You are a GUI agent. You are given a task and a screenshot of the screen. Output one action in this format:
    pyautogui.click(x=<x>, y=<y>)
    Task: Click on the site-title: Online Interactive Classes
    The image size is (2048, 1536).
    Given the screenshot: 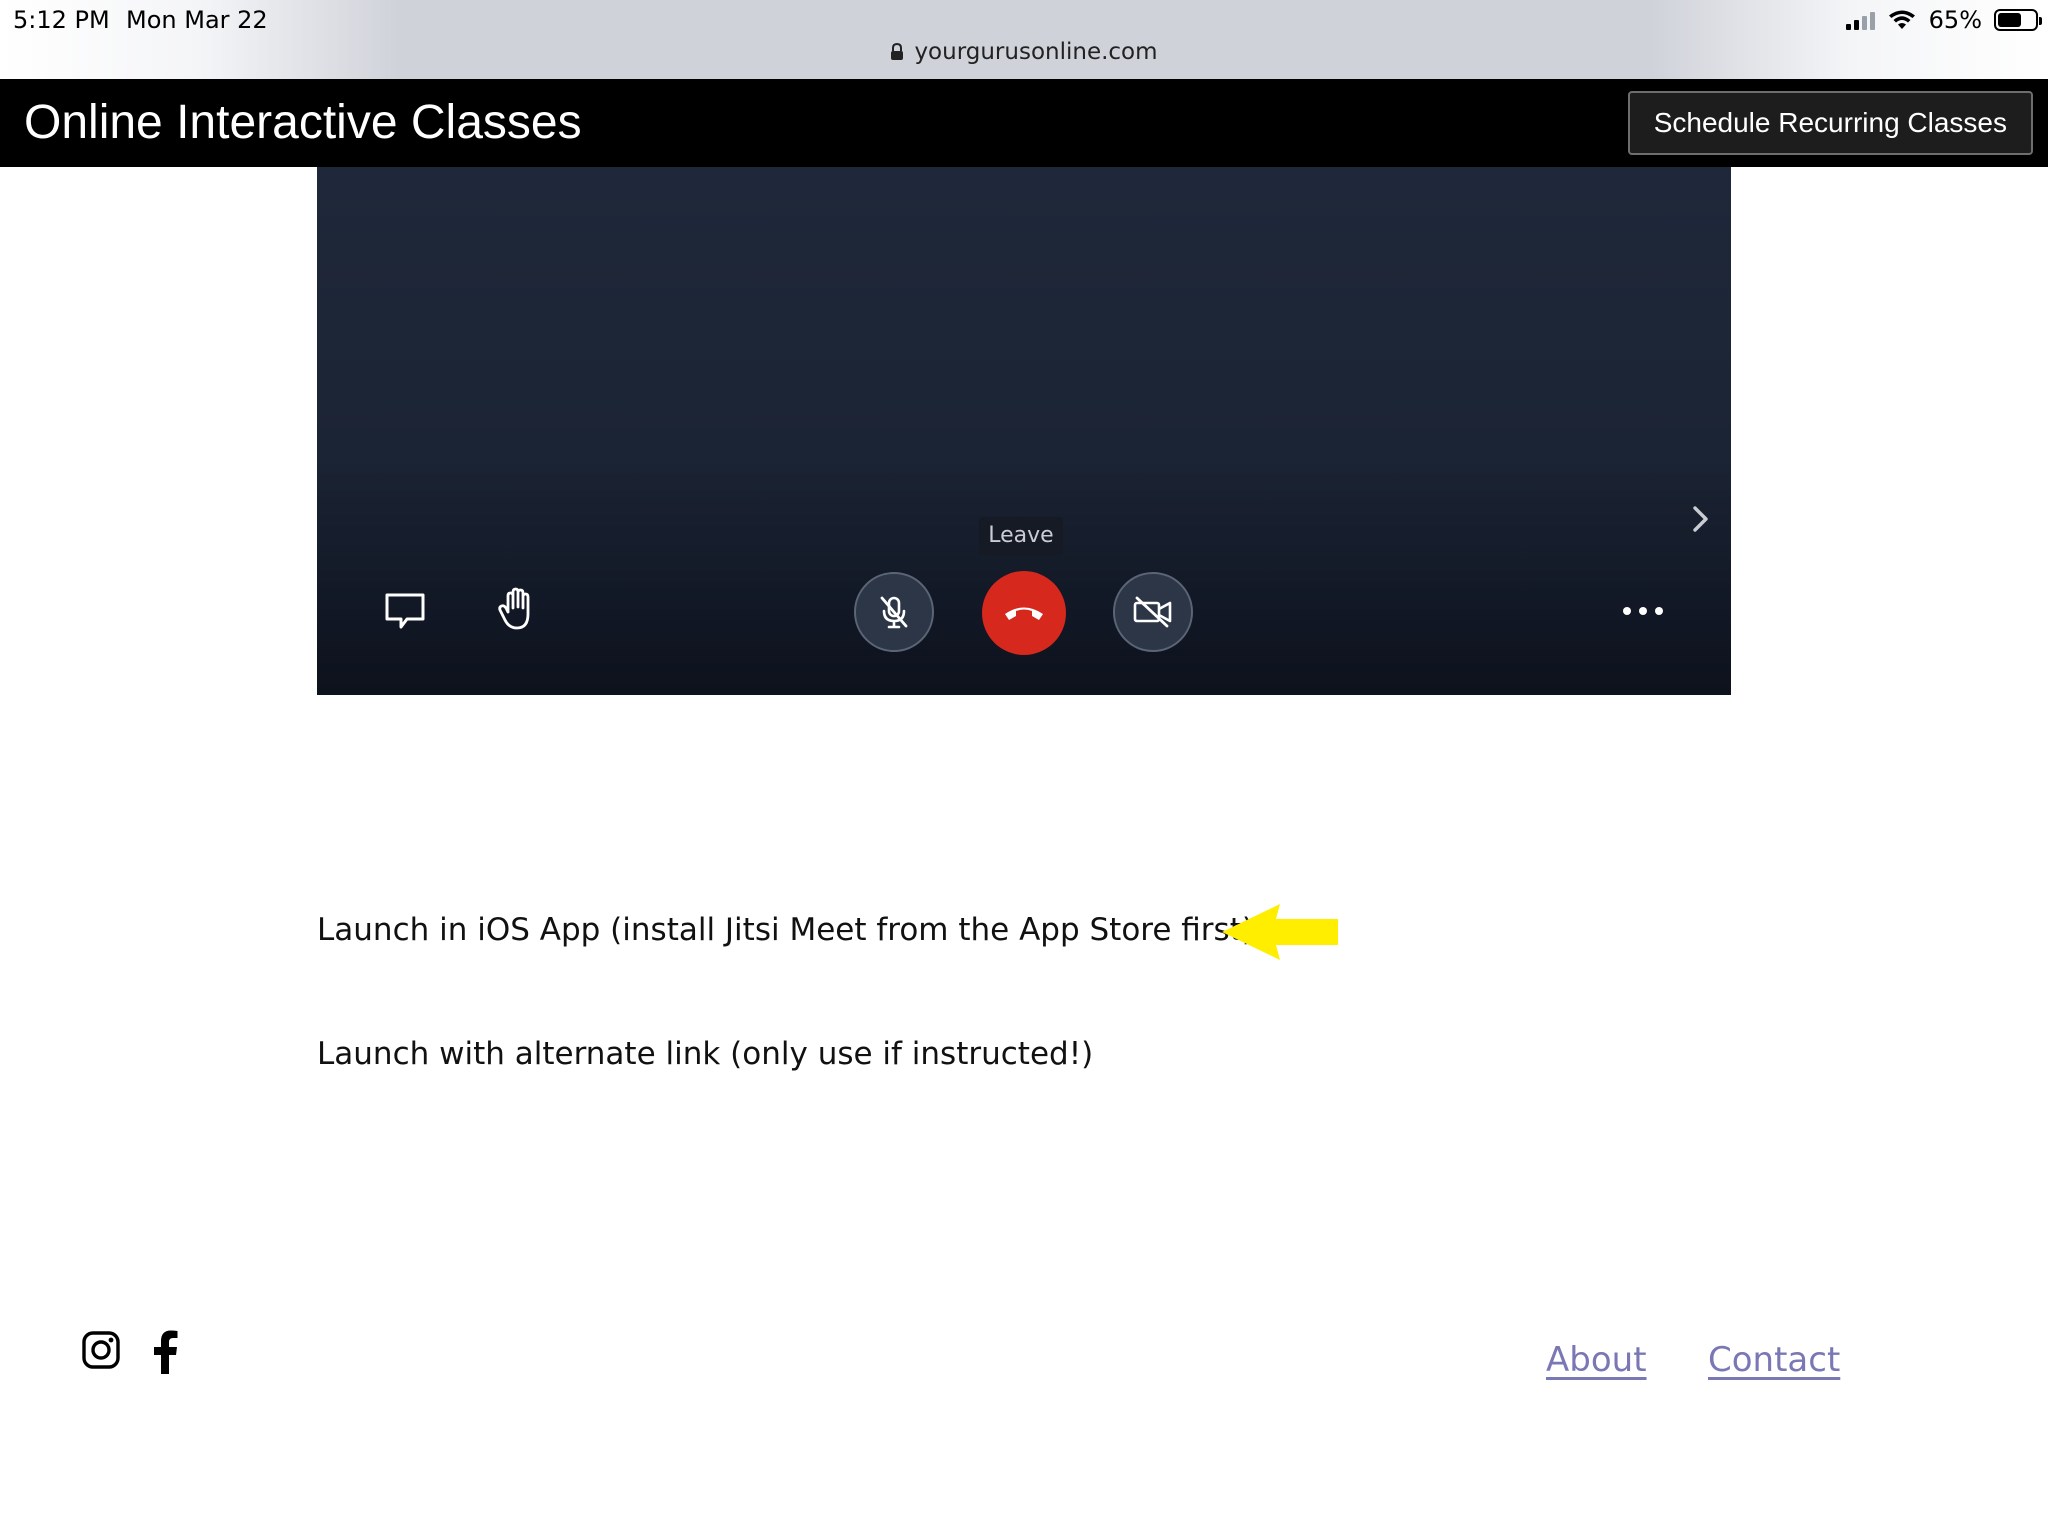 What is the action you would take?
    pyautogui.click(x=303, y=122)
    